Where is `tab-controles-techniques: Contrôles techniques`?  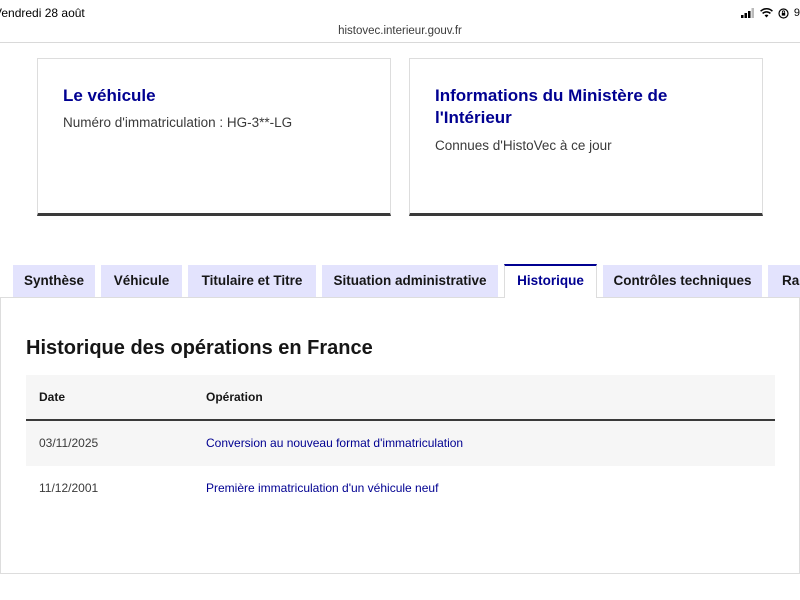
tab-controles-techniques: Contrôles techniques is located at coordinates (682, 281).